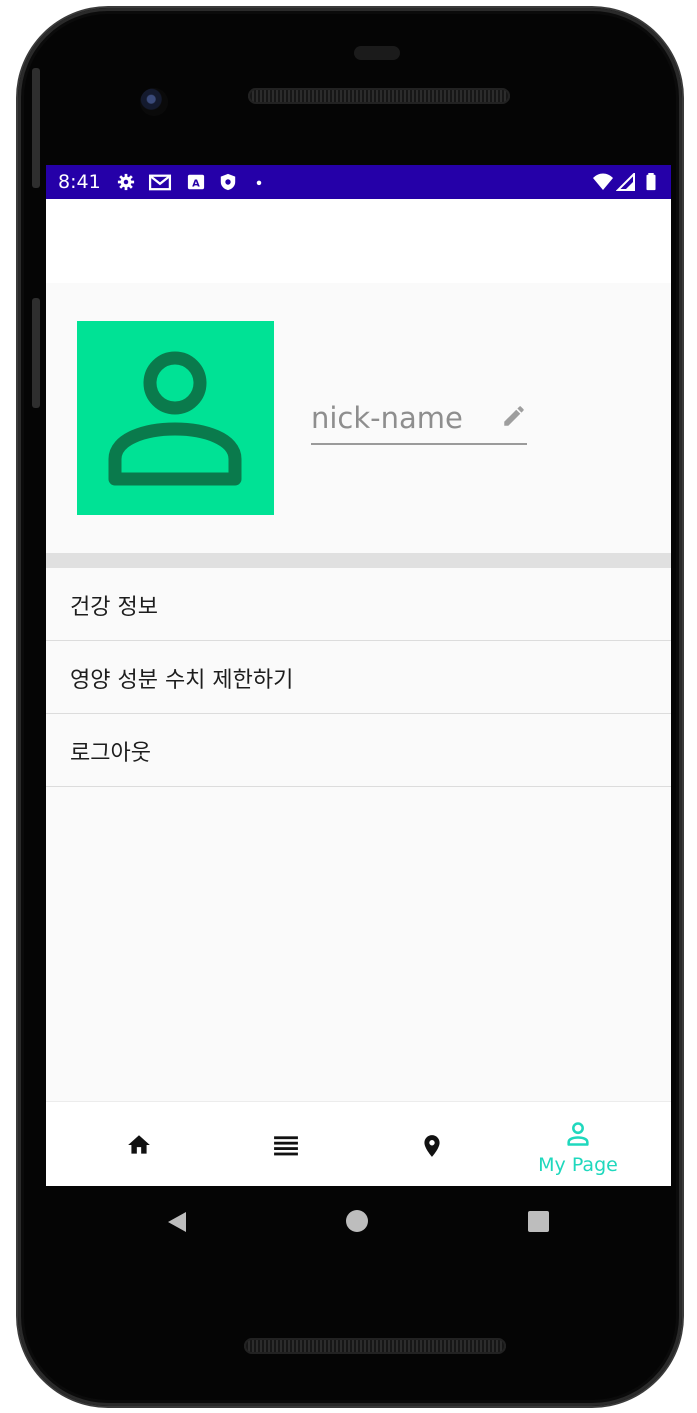  What do you see at coordinates (126, 182) in the screenshot?
I see `gear-icon` at bounding box center [126, 182].